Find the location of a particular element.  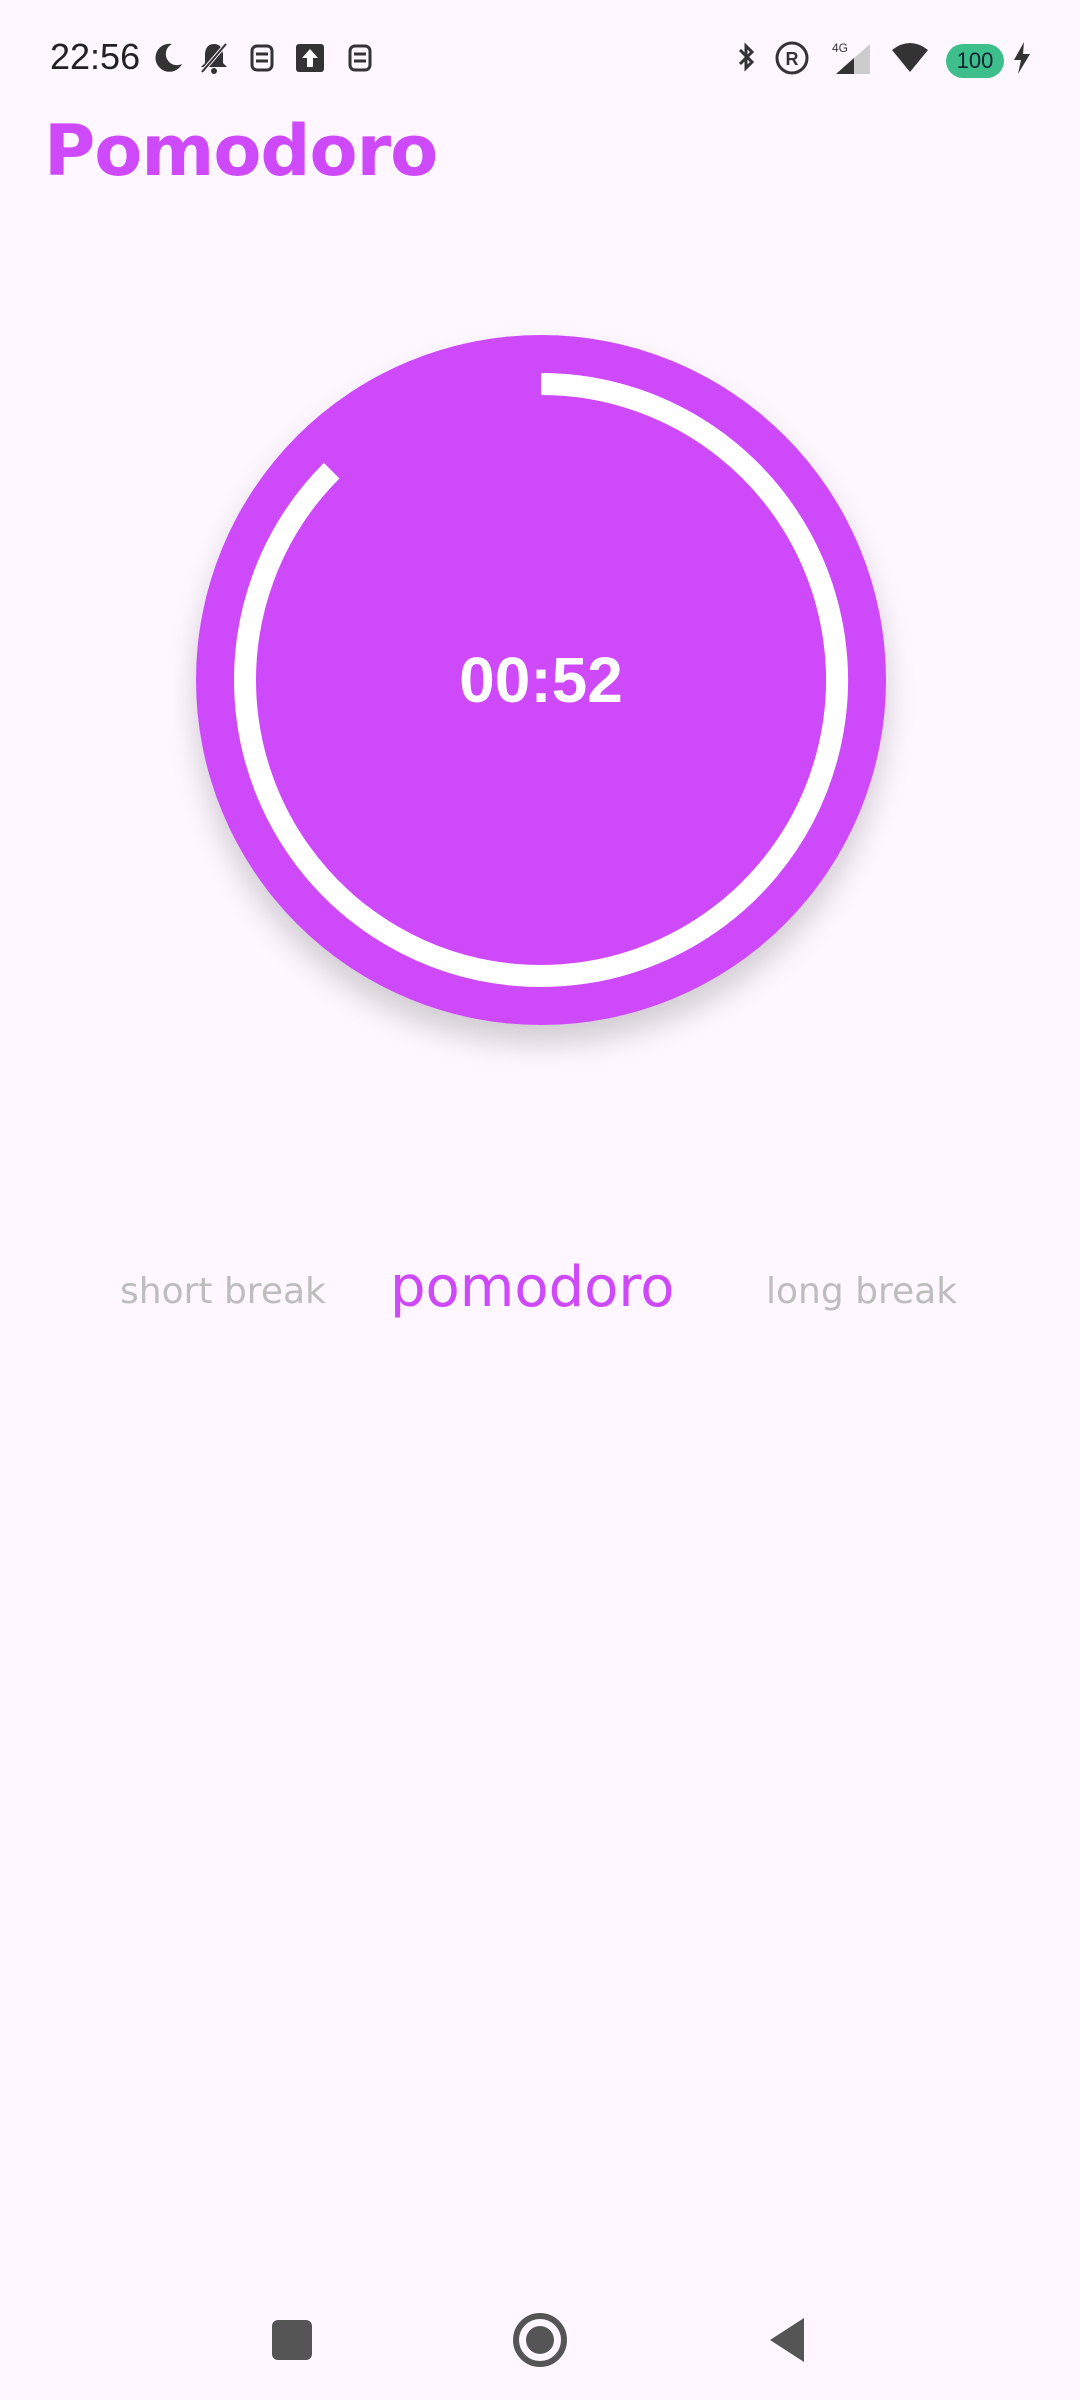

status-time: 22:56 is located at coordinates (95, 56).